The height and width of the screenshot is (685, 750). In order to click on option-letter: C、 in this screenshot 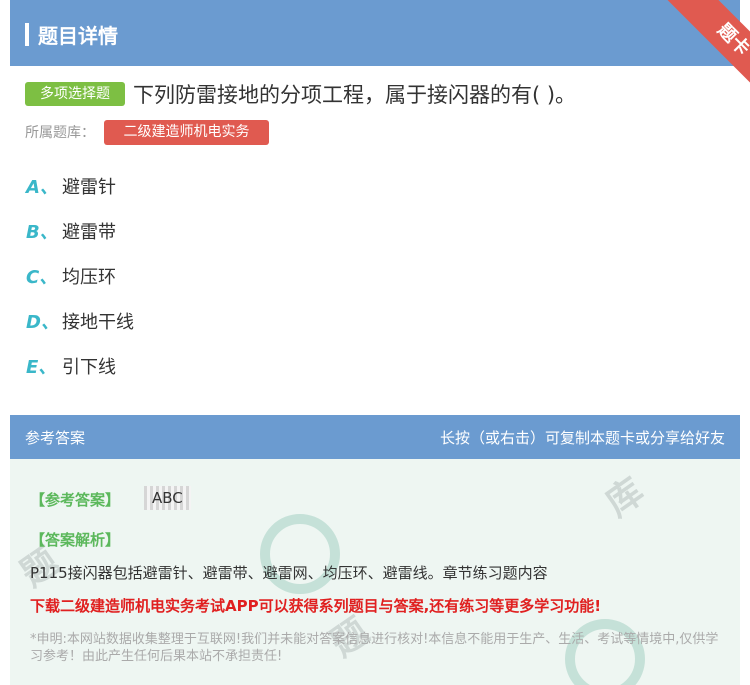, I will do `click(42, 277)`.